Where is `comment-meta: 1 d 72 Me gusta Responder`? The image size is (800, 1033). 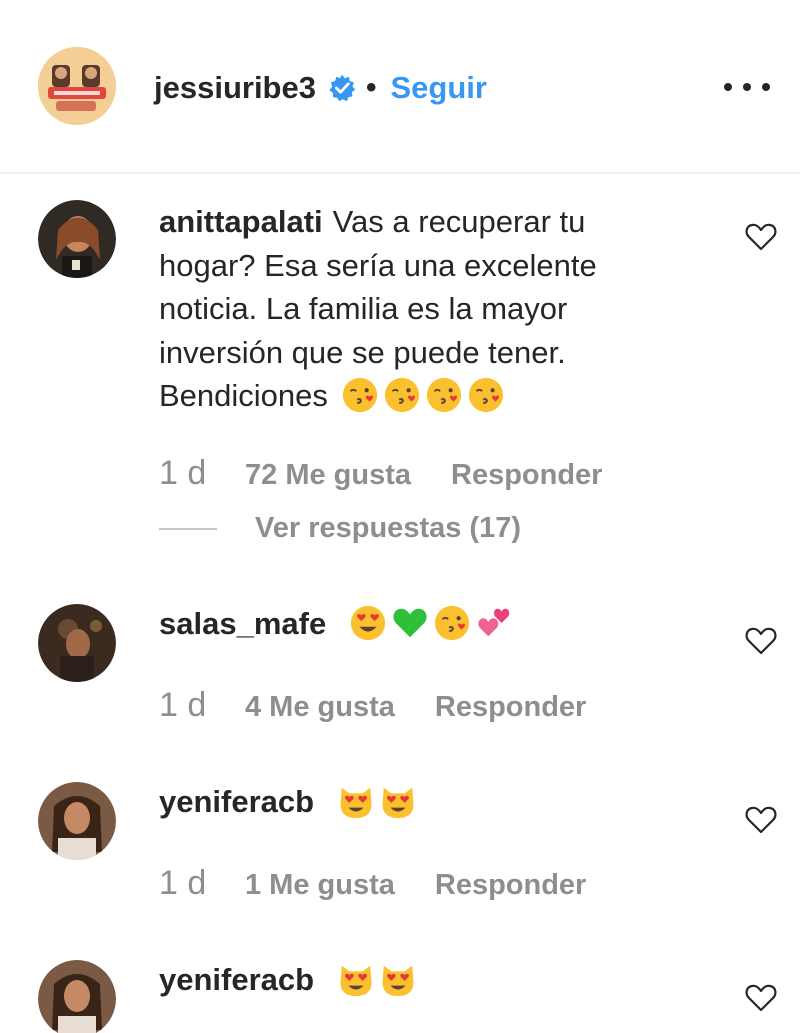 comment-meta: 1 d 72 Me gusta Responder is located at coordinates (380, 473).